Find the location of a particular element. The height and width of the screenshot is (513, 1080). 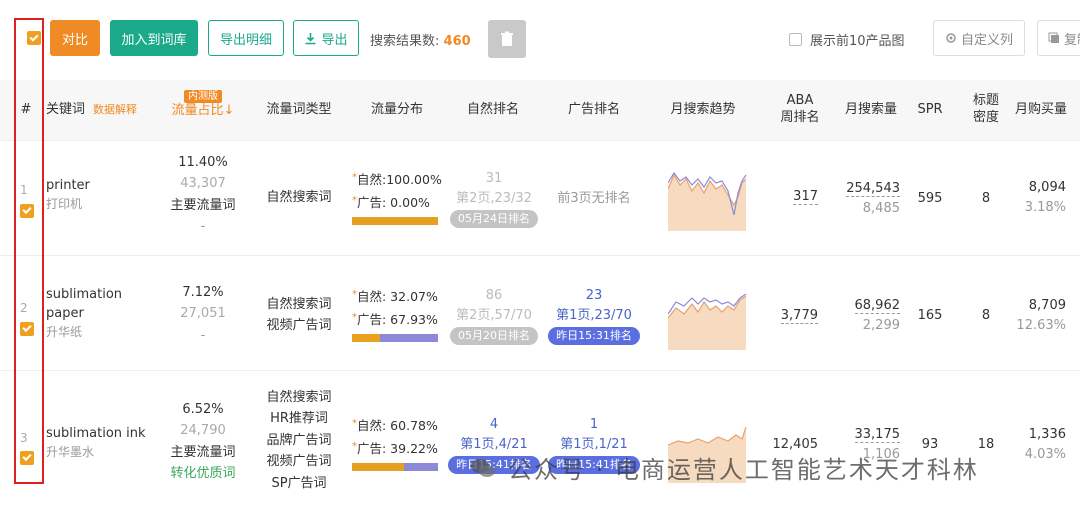

aba-rank: 317 is located at coordinates (805, 197).